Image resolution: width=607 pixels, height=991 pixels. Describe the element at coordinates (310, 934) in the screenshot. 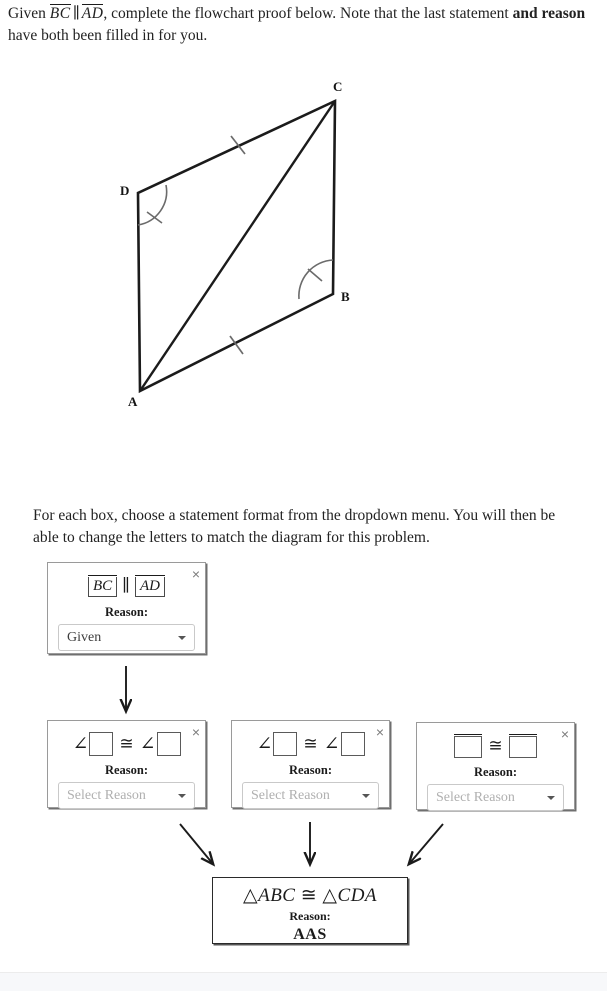

I see `conclusion-reason-value: AAS` at that location.